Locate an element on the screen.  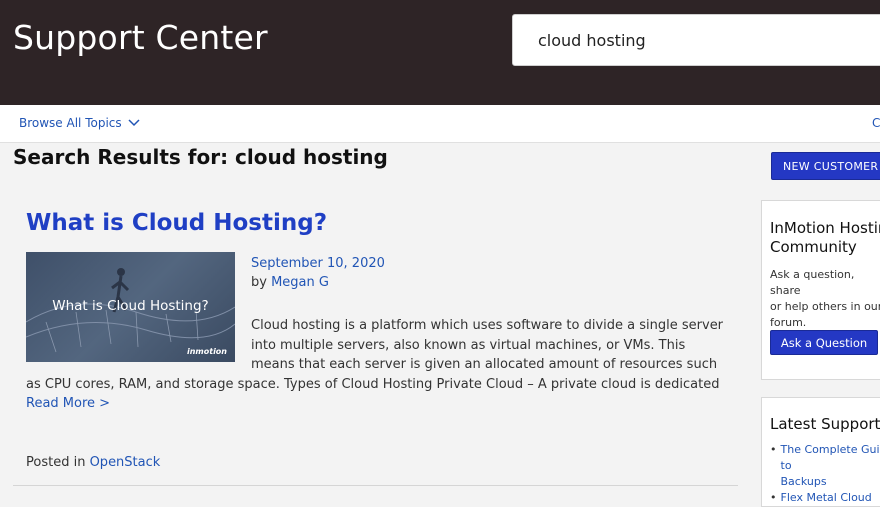
chevron-down-icon is located at coordinates (134, 123).